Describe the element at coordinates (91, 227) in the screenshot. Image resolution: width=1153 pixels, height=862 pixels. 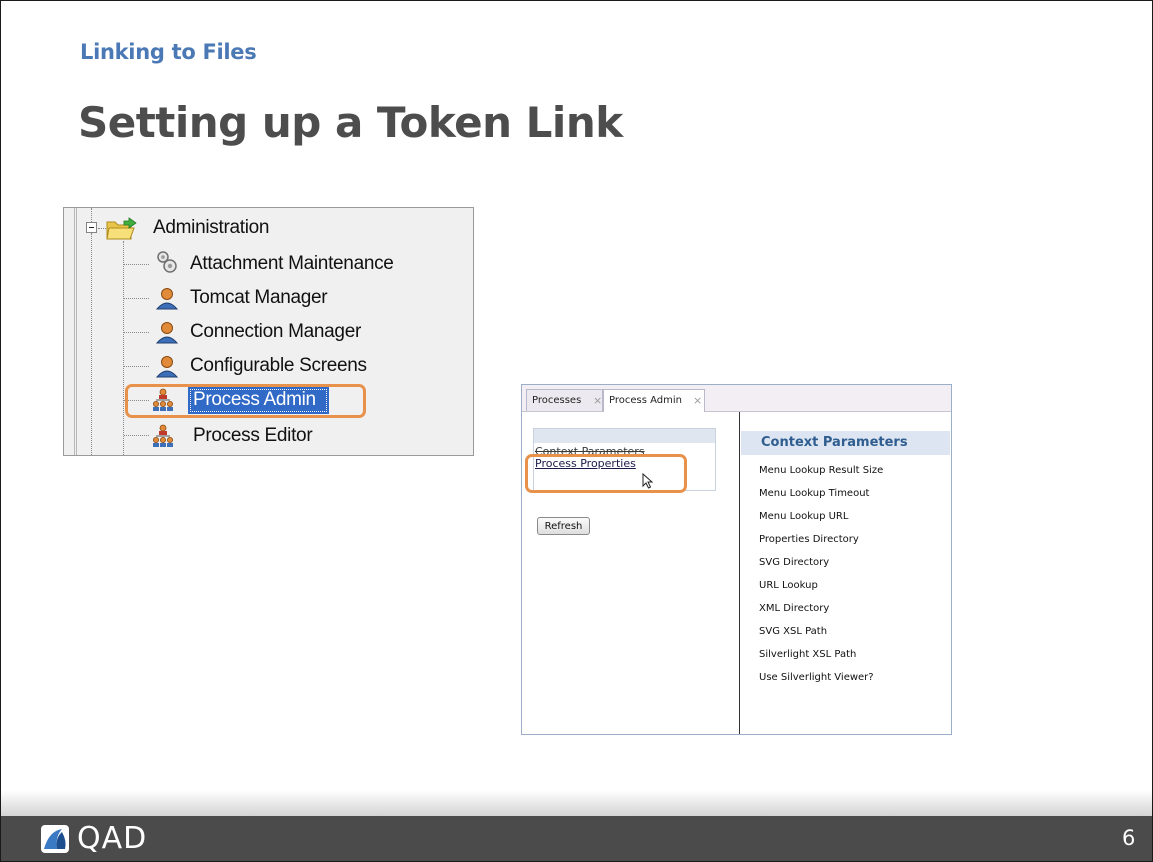
I see `collapse-toggle` at that location.